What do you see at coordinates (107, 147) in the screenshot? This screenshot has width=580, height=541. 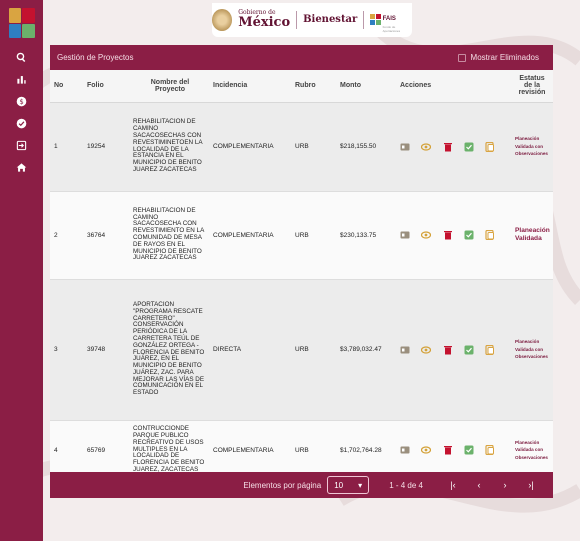 I see `cell-folio: 19254` at bounding box center [107, 147].